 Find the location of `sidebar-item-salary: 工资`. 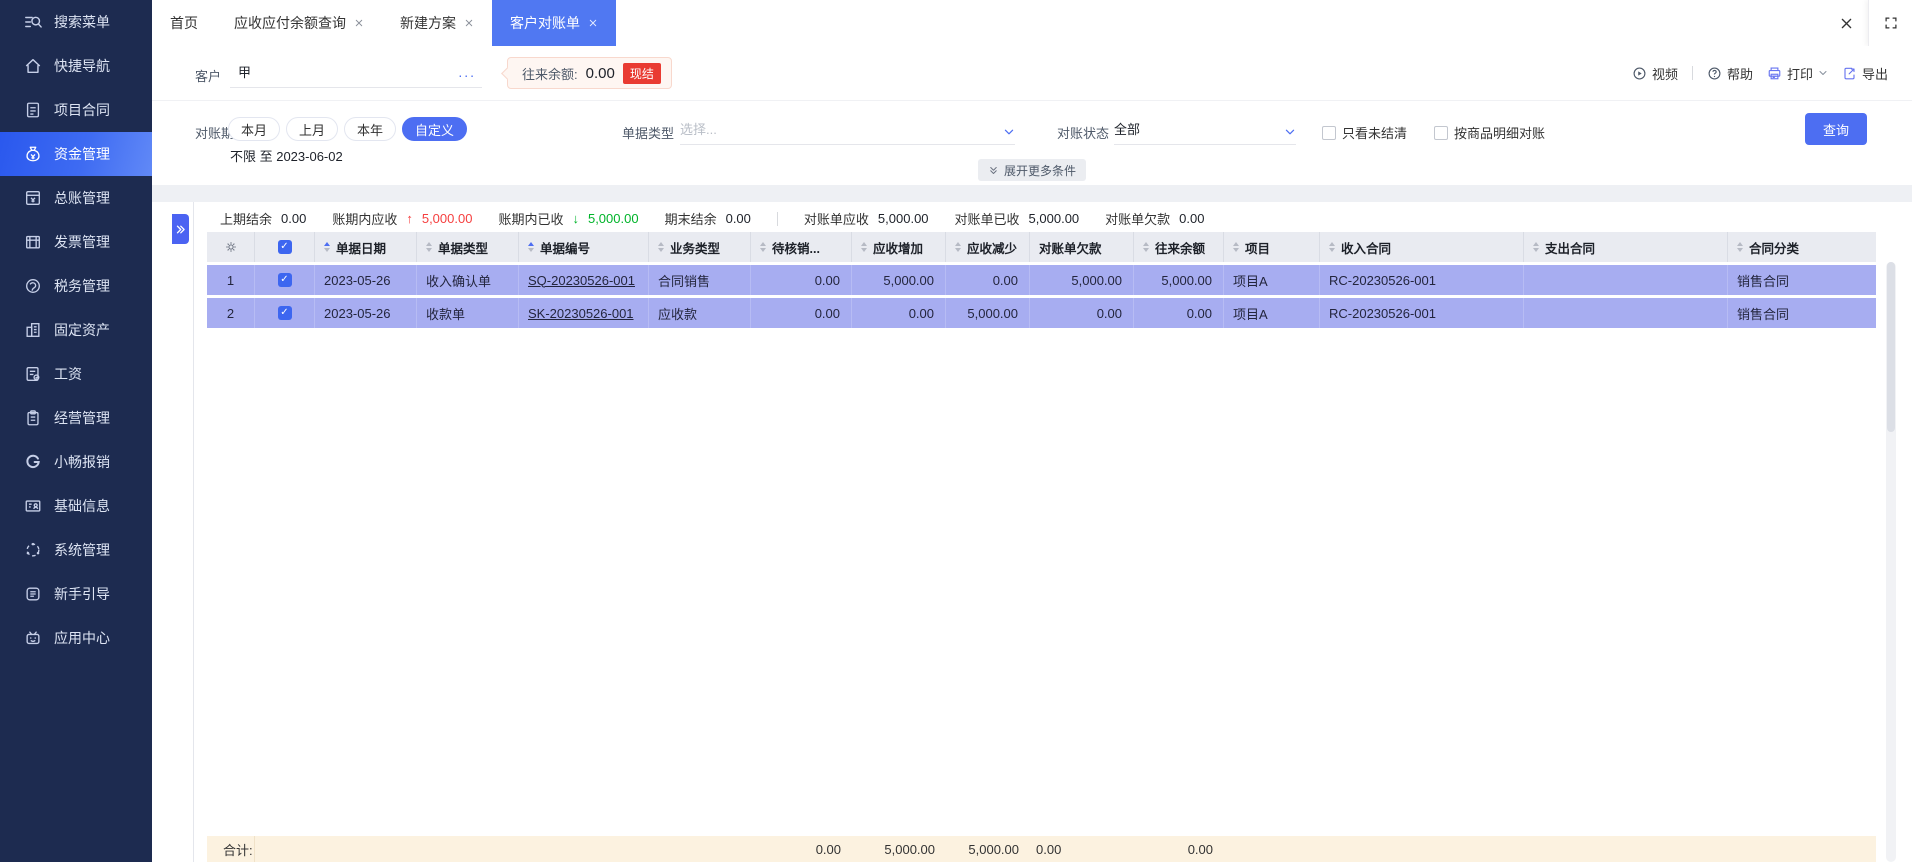

sidebar-item-salary: 工资 is located at coordinates (76, 374).